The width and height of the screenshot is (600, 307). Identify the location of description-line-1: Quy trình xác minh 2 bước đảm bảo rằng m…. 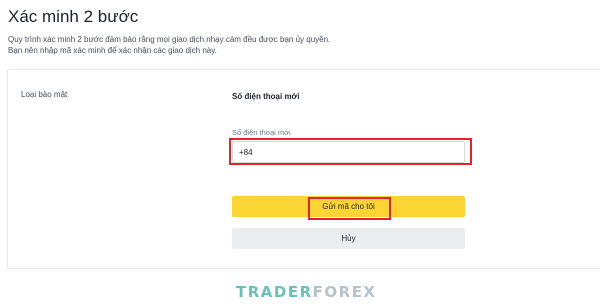
(169, 39).